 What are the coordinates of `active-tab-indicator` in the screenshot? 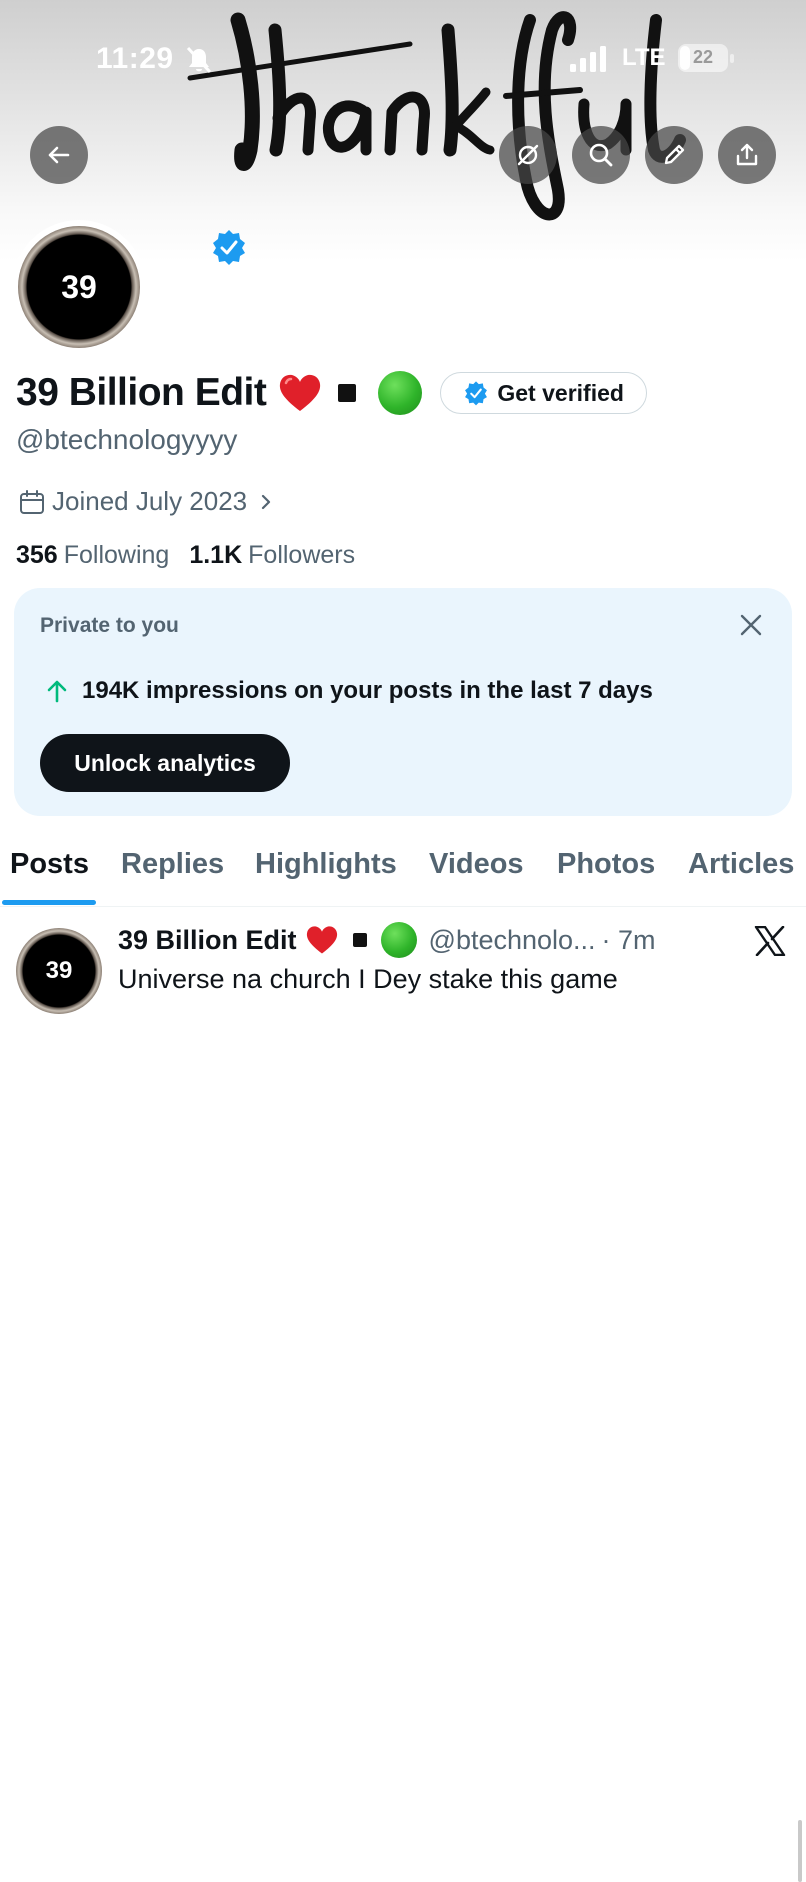 It's located at (49, 902).